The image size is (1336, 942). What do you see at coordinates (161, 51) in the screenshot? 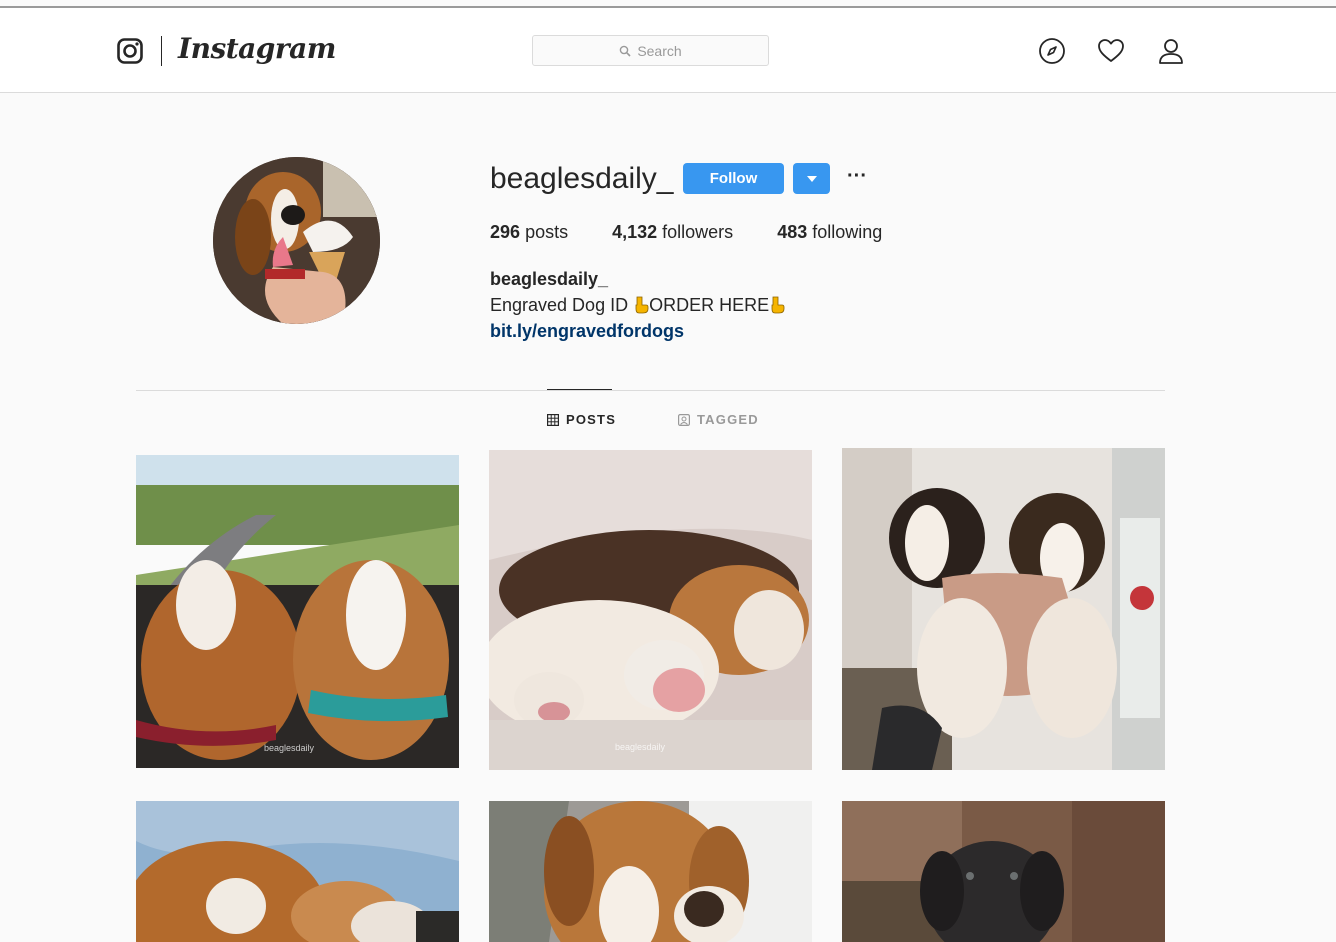
I see `logo-separator` at bounding box center [161, 51].